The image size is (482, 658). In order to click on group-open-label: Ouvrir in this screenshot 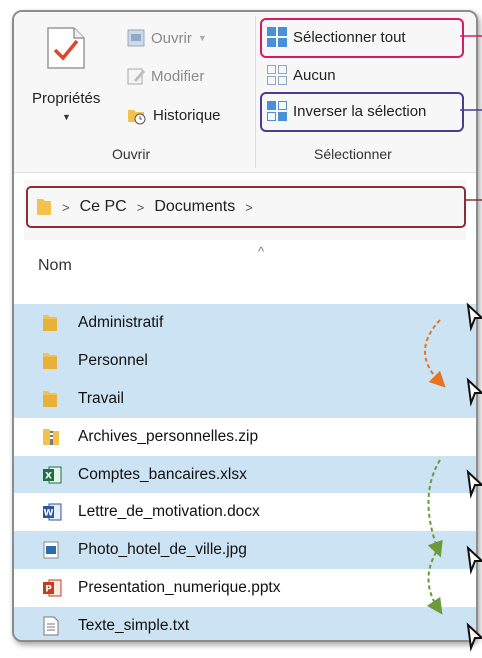, I will do `click(131, 154)`.